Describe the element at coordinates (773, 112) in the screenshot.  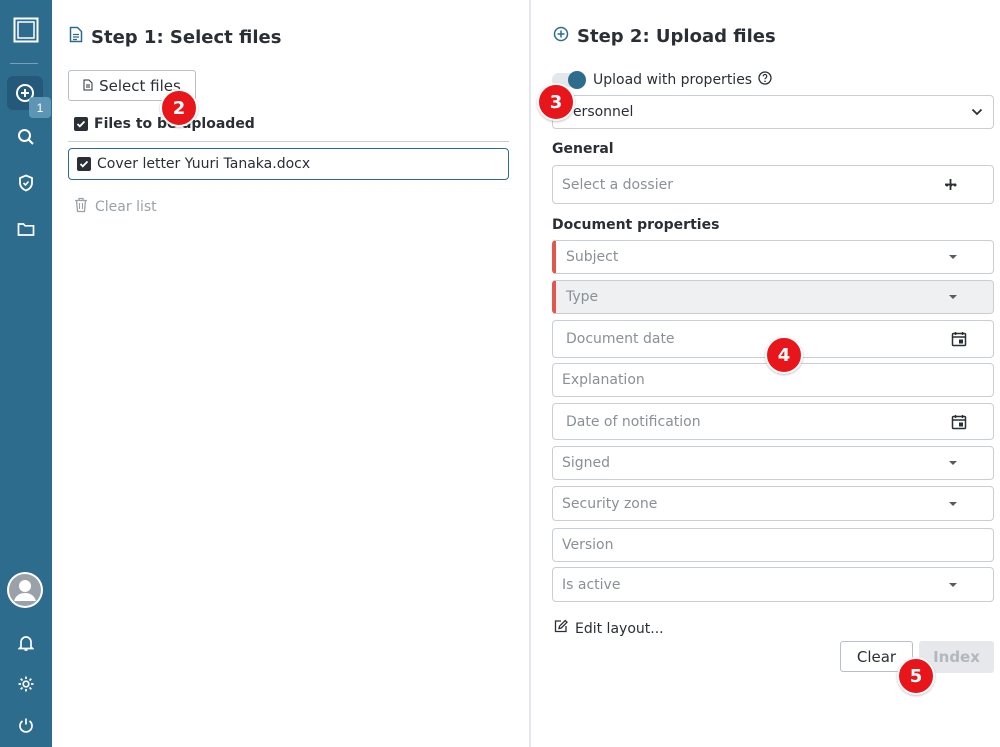
I see `category-select: Personnel` at that location.